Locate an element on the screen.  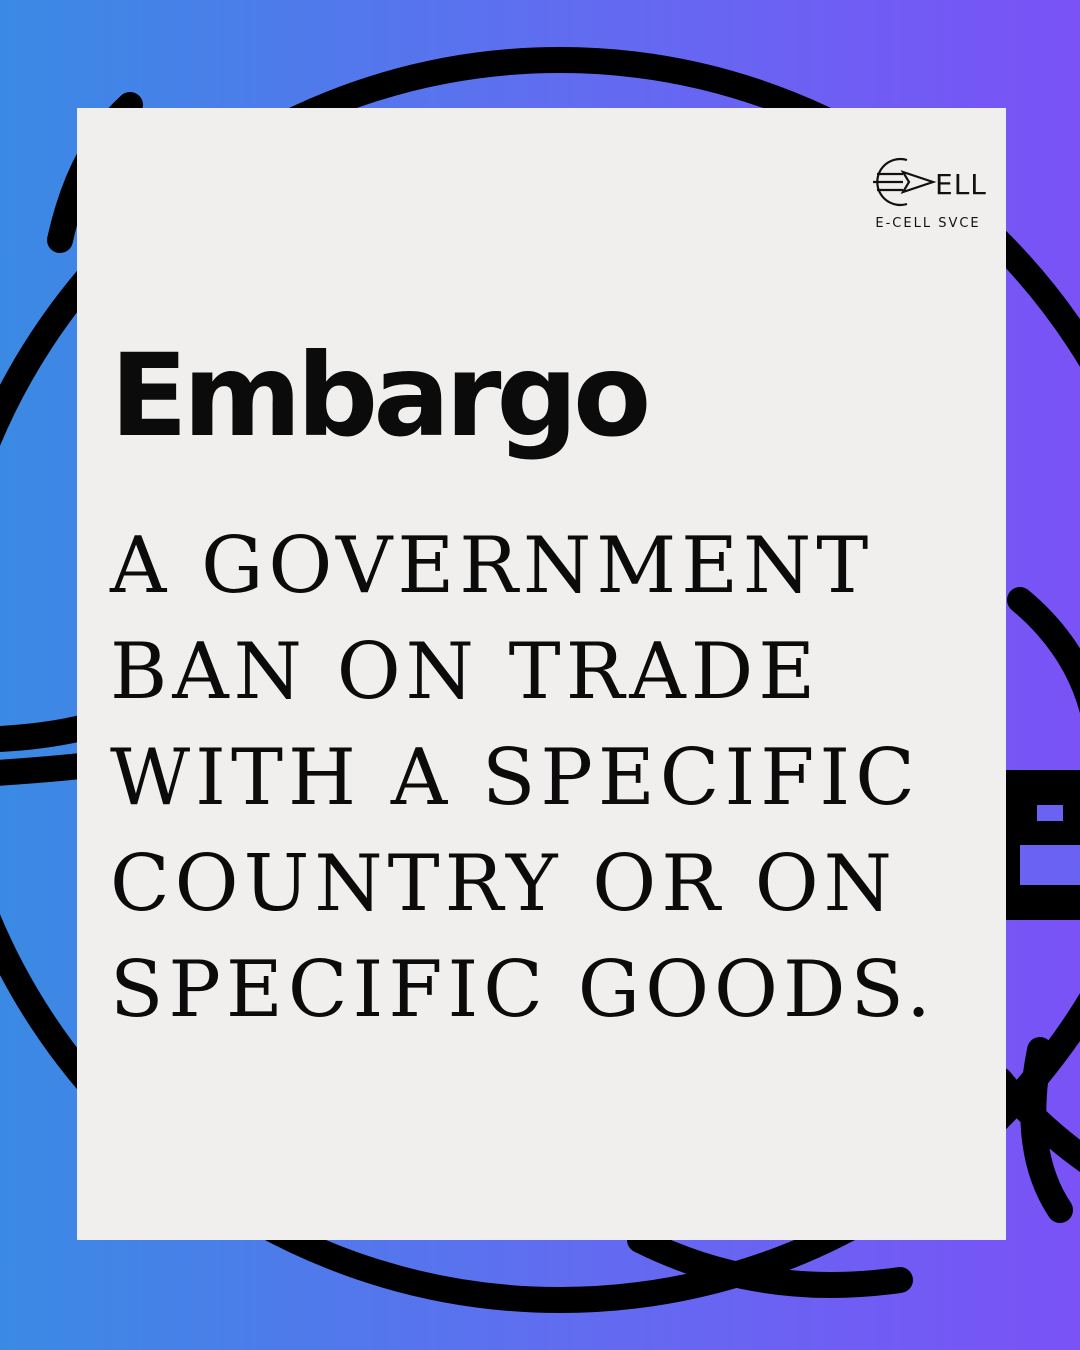
term-heading: Embargo is located at coordinates (380, 395).